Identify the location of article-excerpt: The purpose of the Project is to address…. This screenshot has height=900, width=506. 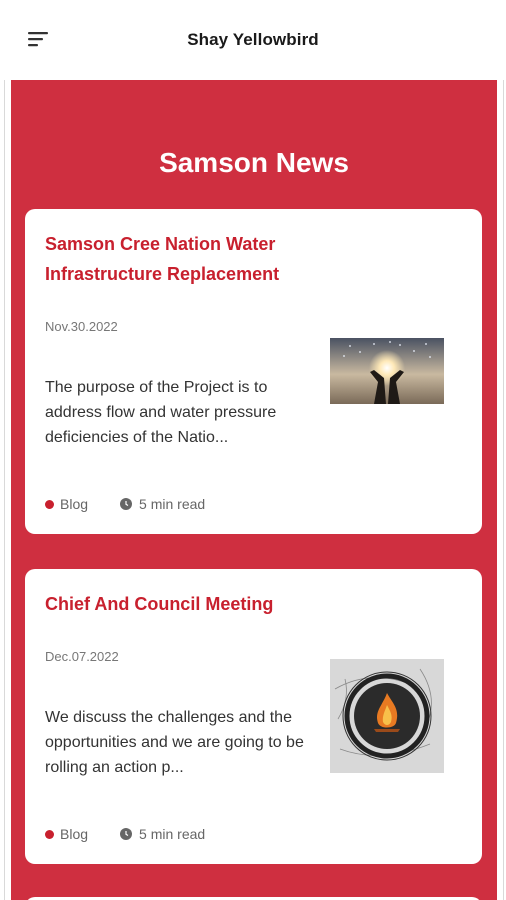
(161, 412).